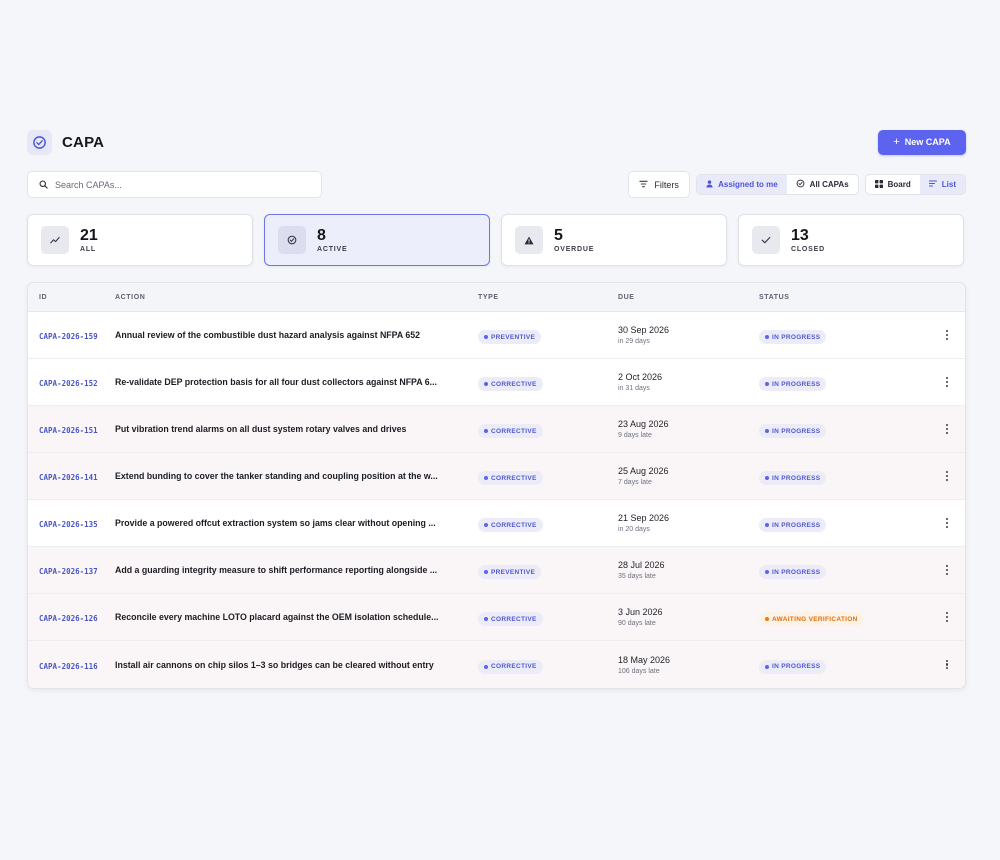 This screenshot has width=1000, height=860. I want to click on stat-cards: 21 ALL 8 ACTIVE 5 OVERDUE 13 CLOSED, so click(496, 240).